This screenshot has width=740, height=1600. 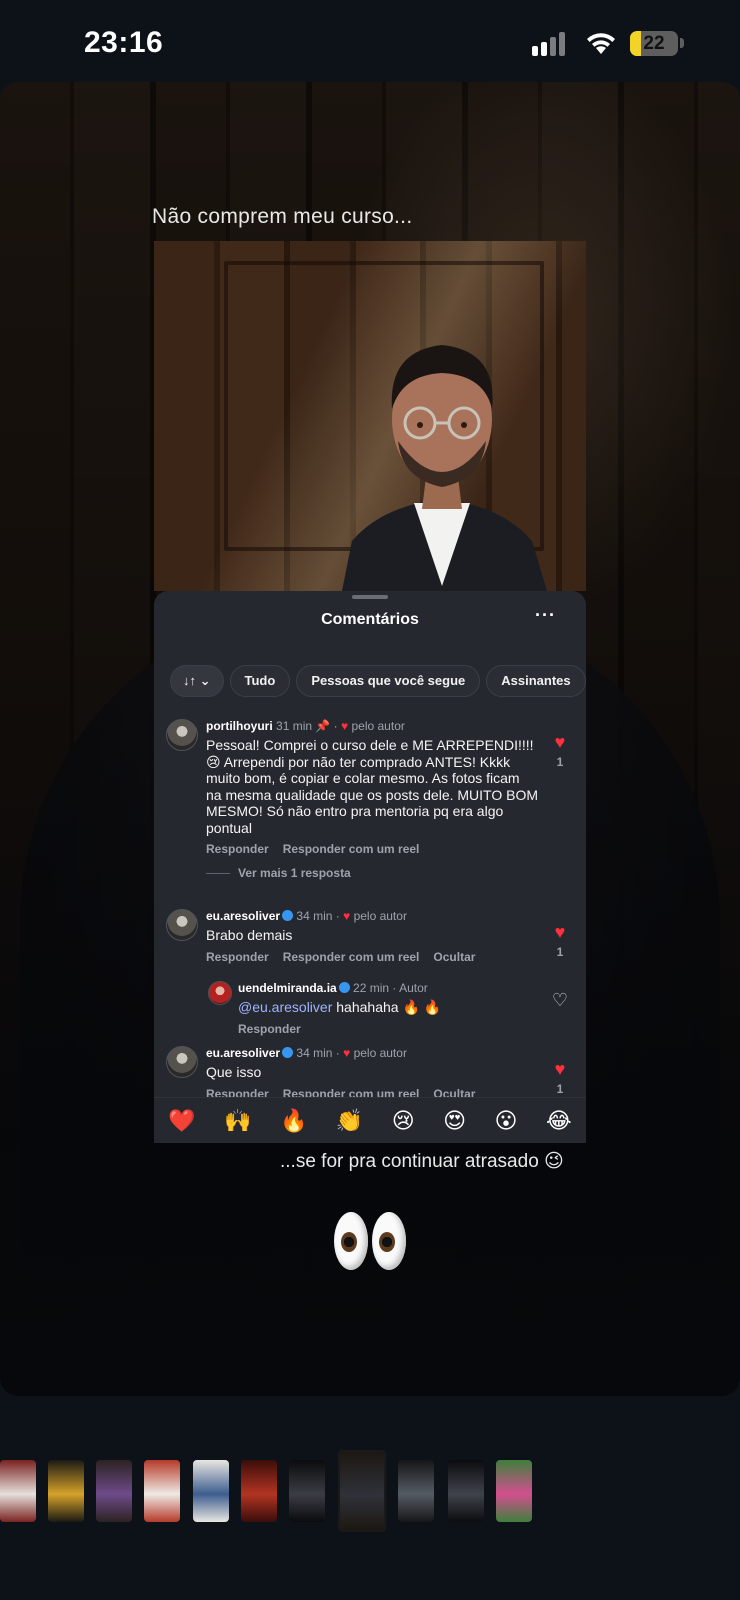 I want to click on post-photo, so click(x=370, y=416).